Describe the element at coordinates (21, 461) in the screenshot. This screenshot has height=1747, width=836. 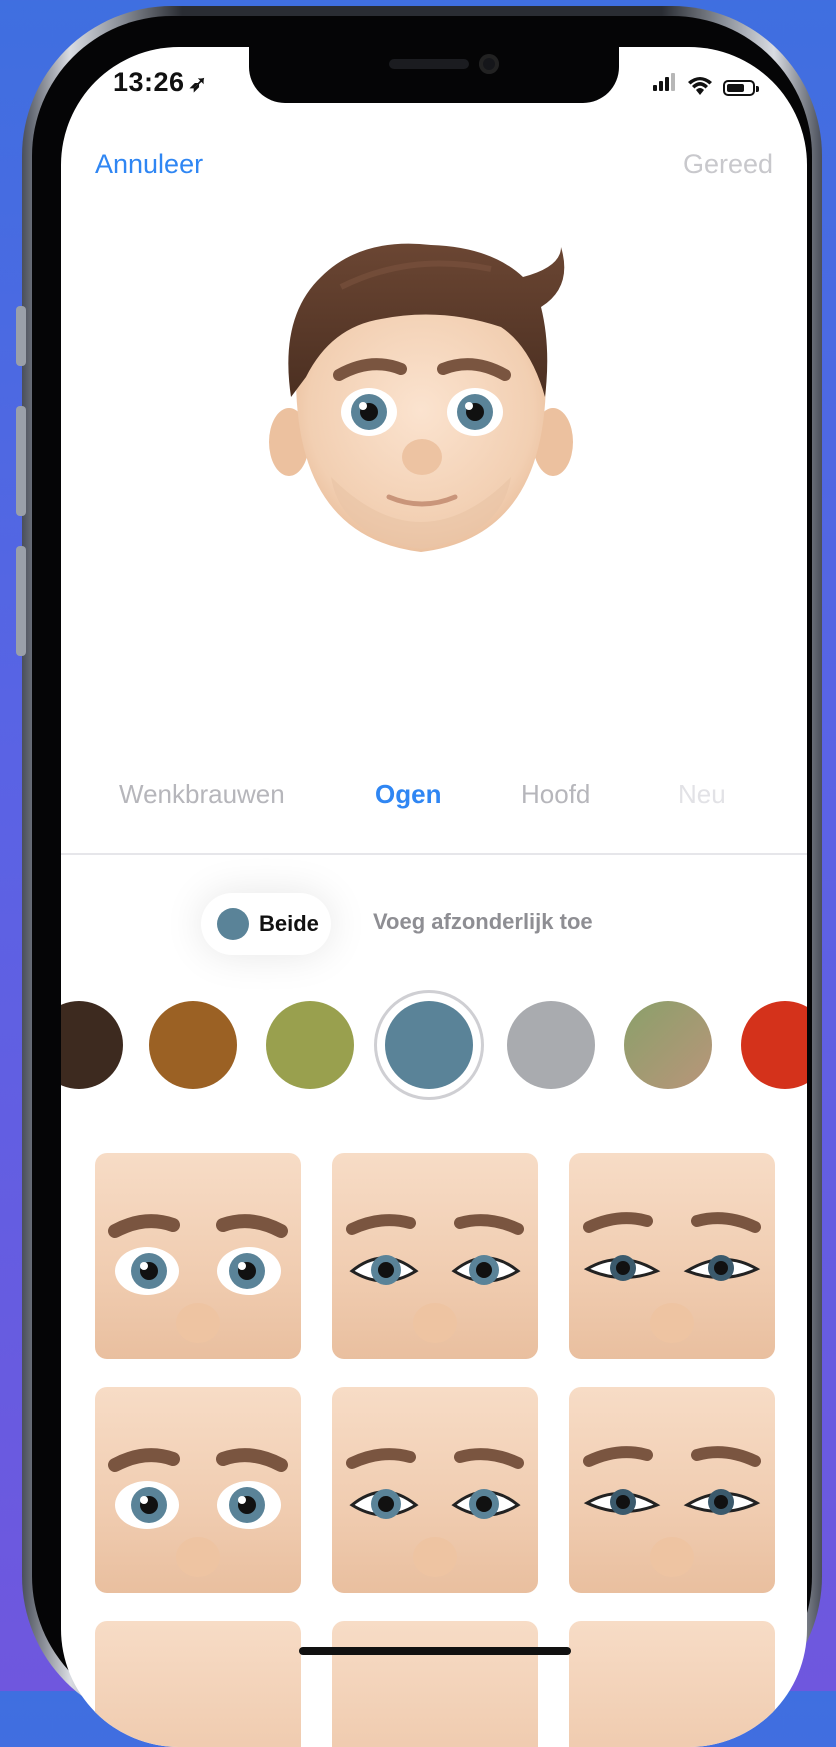
I see `volume-up-button` at that location.